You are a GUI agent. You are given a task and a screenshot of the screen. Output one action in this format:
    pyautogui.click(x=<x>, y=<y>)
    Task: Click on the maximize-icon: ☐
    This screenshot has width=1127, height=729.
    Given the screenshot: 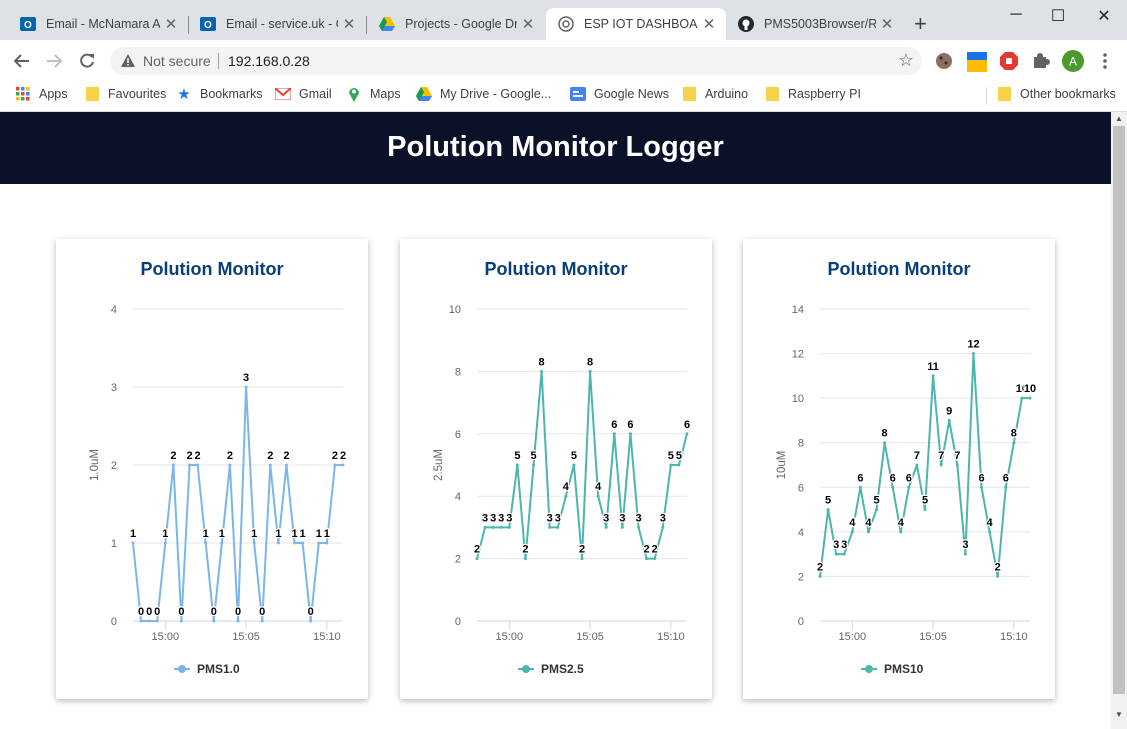 What is the action you would take?
    pyautogui.click(x=1058, y=16)
    